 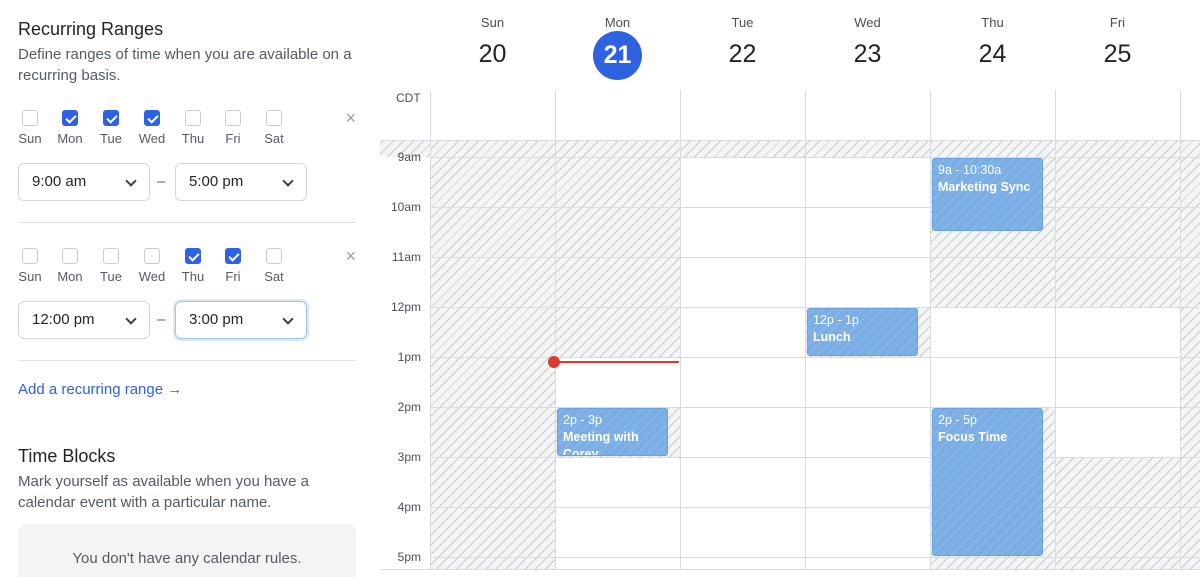 What do you see at coordinates (187, 558) in the screenshot?
I see `empty-state-text: You don't have any calendar rules.` at bounding box center [187, 558].